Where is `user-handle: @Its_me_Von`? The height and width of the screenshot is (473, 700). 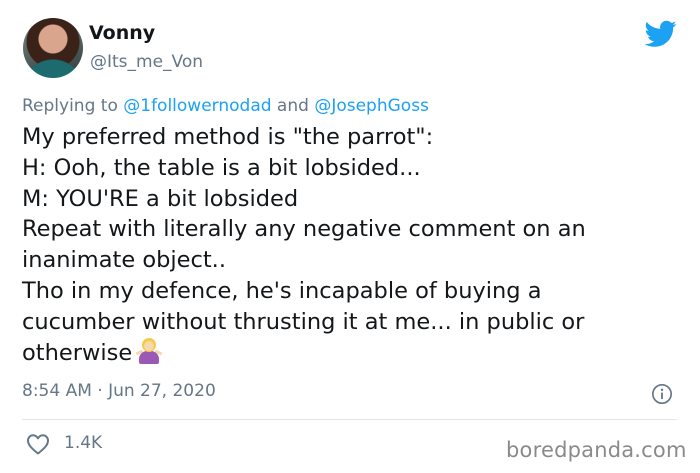 user-handle: @Its_me_Von is located at coordinates (146, 62).